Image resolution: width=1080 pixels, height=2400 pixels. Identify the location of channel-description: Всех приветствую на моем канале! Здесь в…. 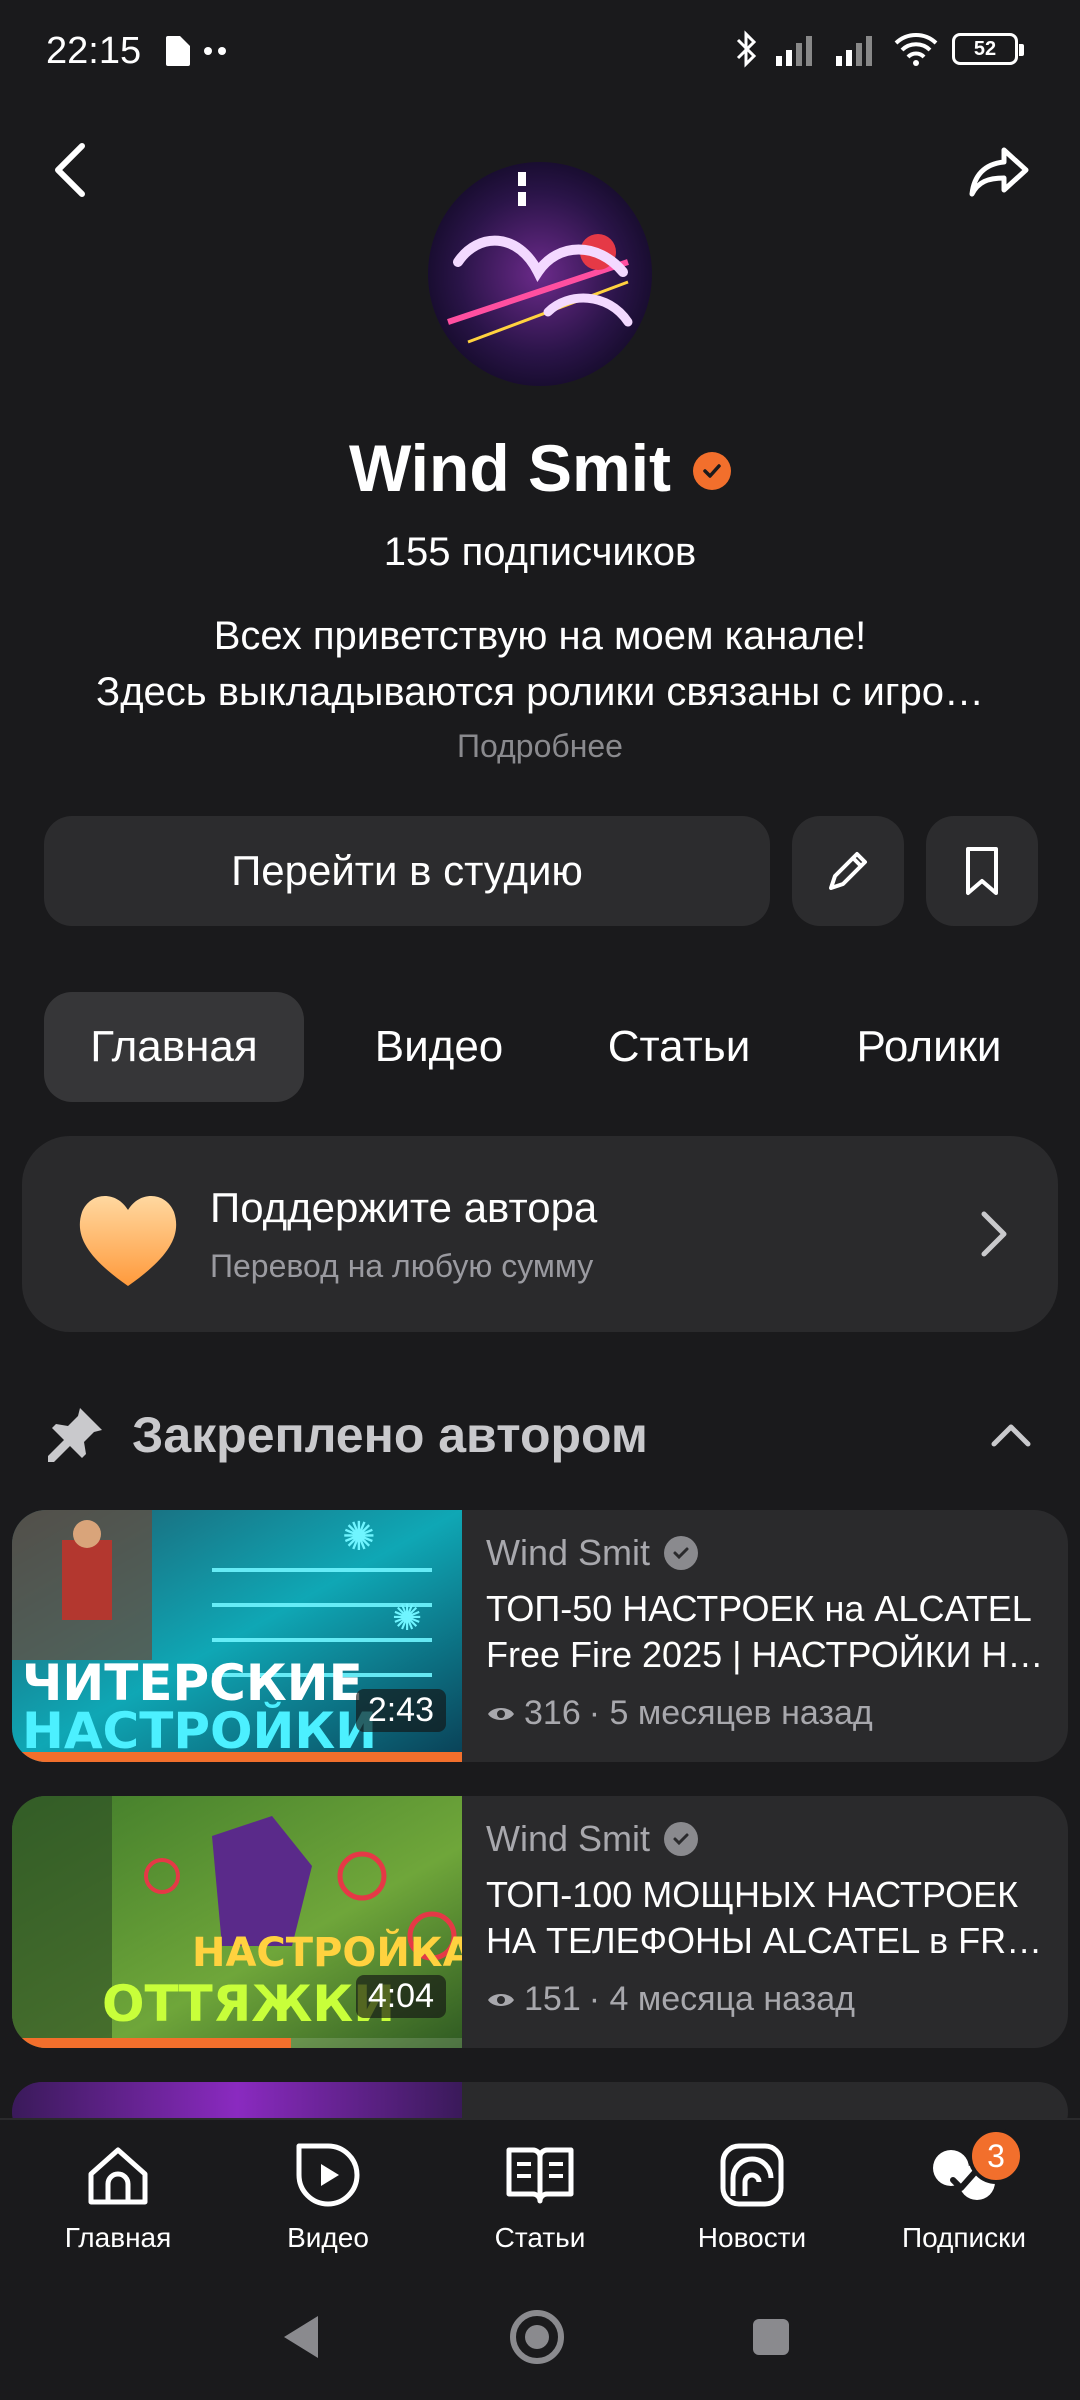
(540, 664).